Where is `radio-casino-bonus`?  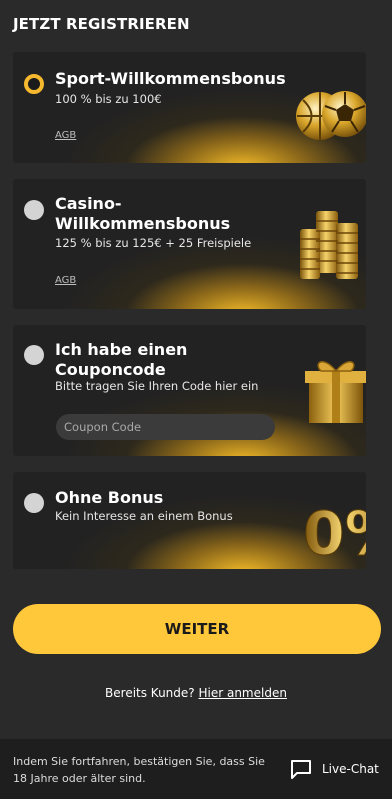 radio-casino-bonus is located at coordinates (34, 210).